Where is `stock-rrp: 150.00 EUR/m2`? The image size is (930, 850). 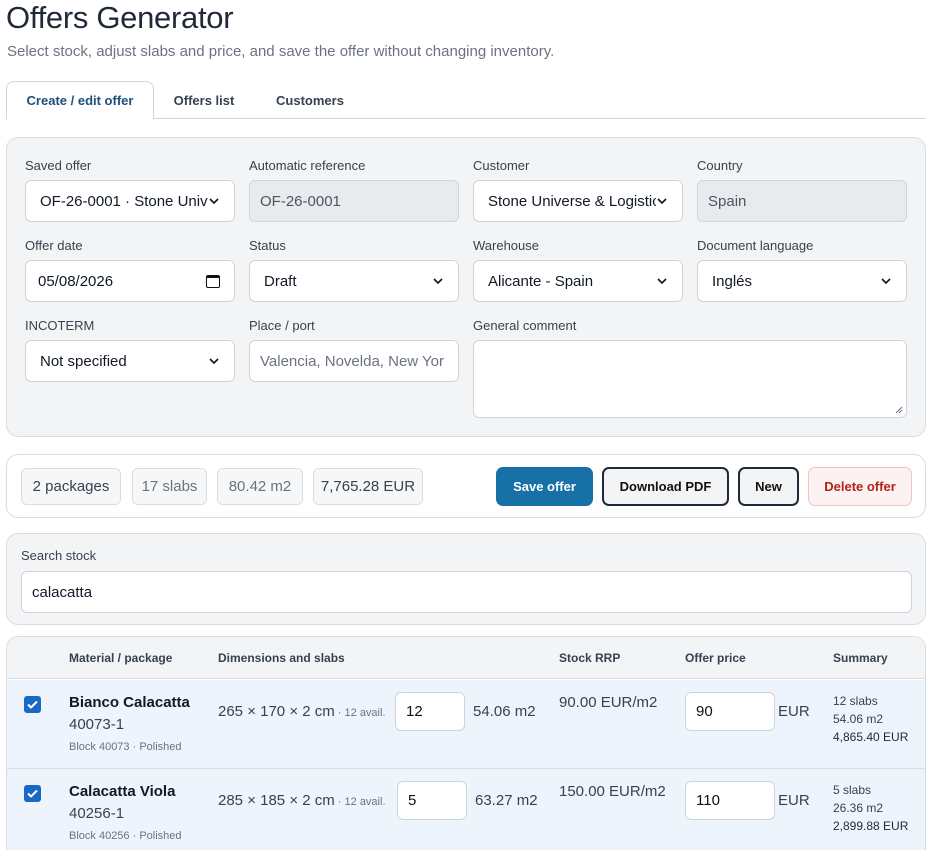
stock-rrp: 150.00 EUR/m2 is located at coordinates (612, 791).